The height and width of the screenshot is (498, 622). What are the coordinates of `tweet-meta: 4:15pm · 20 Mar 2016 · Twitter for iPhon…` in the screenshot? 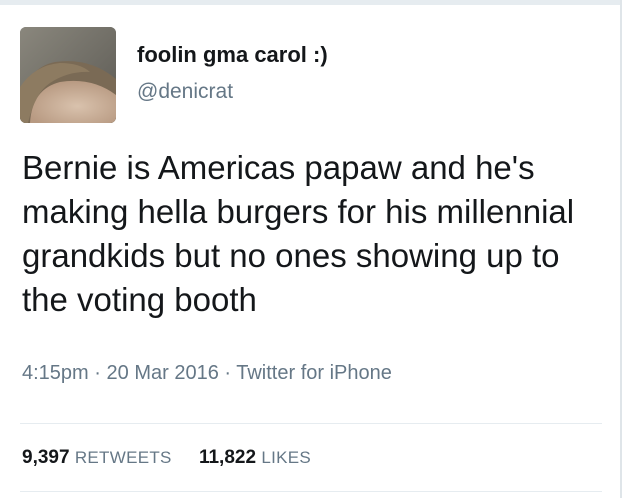 It's located at (207, 373).